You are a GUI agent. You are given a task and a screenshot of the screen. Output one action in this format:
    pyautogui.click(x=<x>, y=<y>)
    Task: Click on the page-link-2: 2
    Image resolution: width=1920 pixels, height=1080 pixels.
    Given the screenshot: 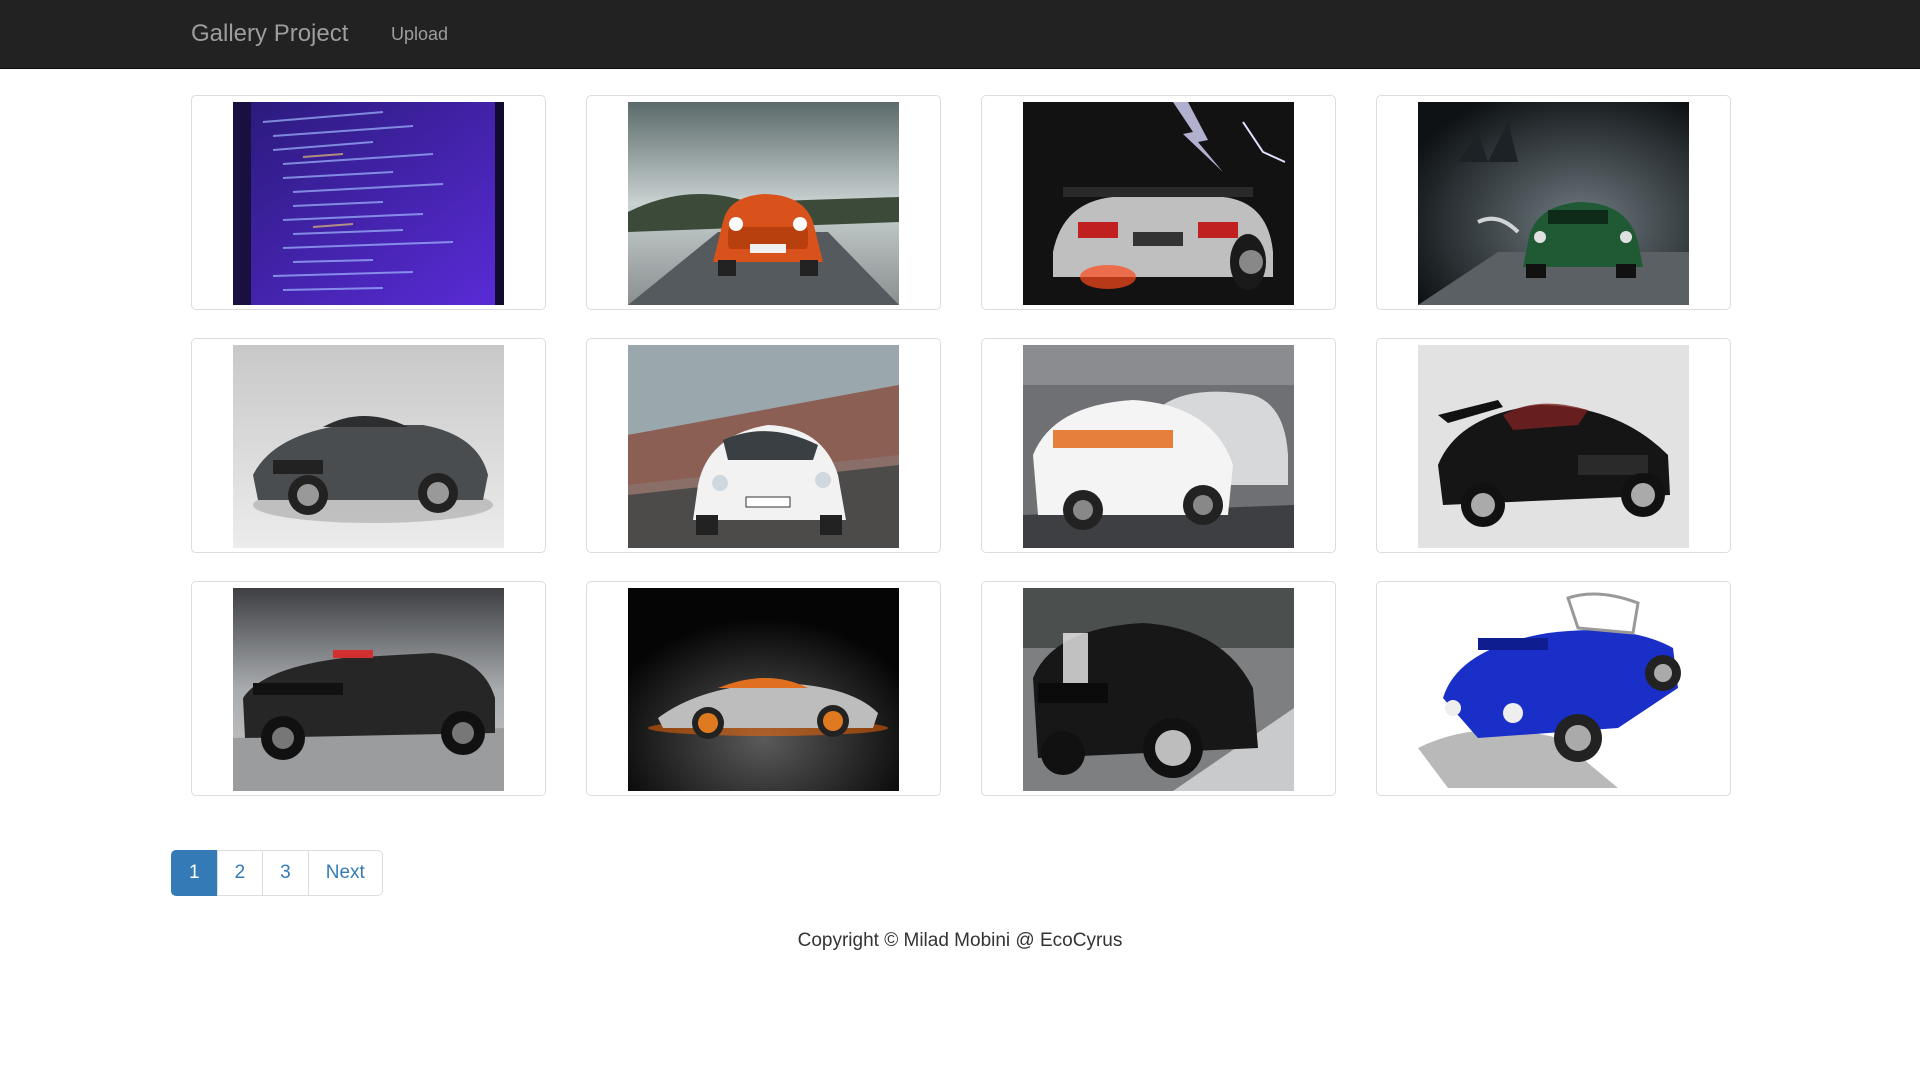 What is the action you would take?
    pyautogui.click(x=240, y=873)
    